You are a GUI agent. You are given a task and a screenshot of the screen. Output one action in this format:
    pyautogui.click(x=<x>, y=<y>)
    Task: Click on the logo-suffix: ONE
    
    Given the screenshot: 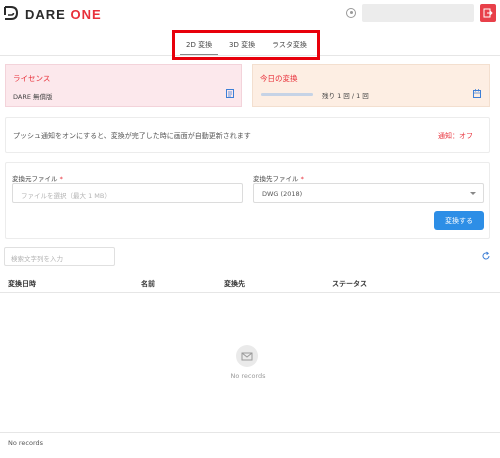 What is the action you would take?
    pyautogui.click(x=86, y=14)
    